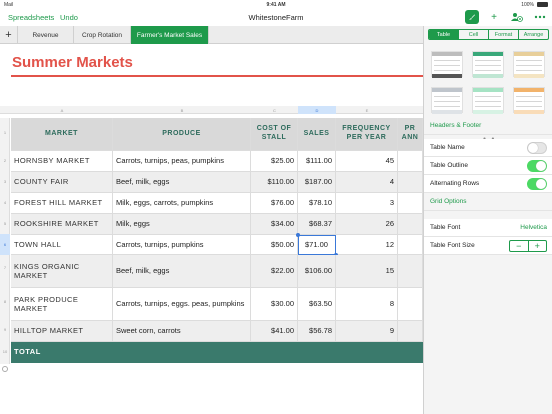  What do you see at coordinates (488, 228) in the screenshot?
I see `table-font-row: Table Font Helvetica` at bounding box center [488, 228].